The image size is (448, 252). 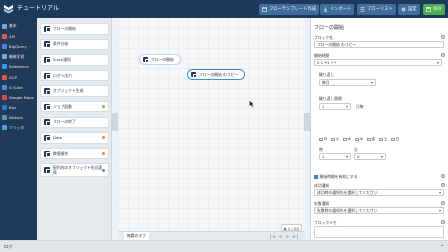 What do you see at coordinates (370, 156) in the screenshot?
I see `minute-select: 0` at bounding box center [370, 156].